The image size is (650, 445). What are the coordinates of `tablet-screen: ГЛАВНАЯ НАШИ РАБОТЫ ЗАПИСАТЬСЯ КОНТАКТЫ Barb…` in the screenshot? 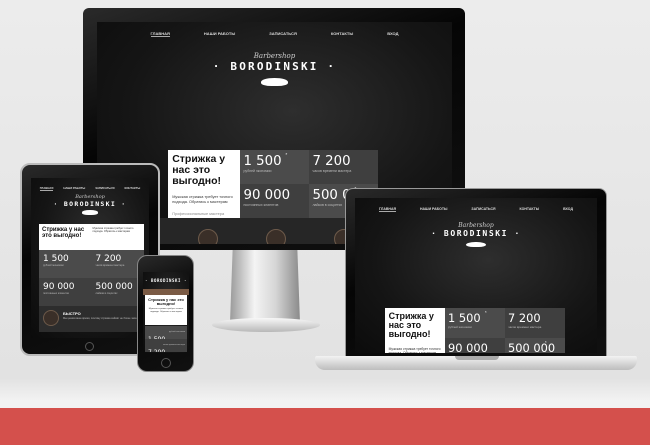 It's located at (90, 258).